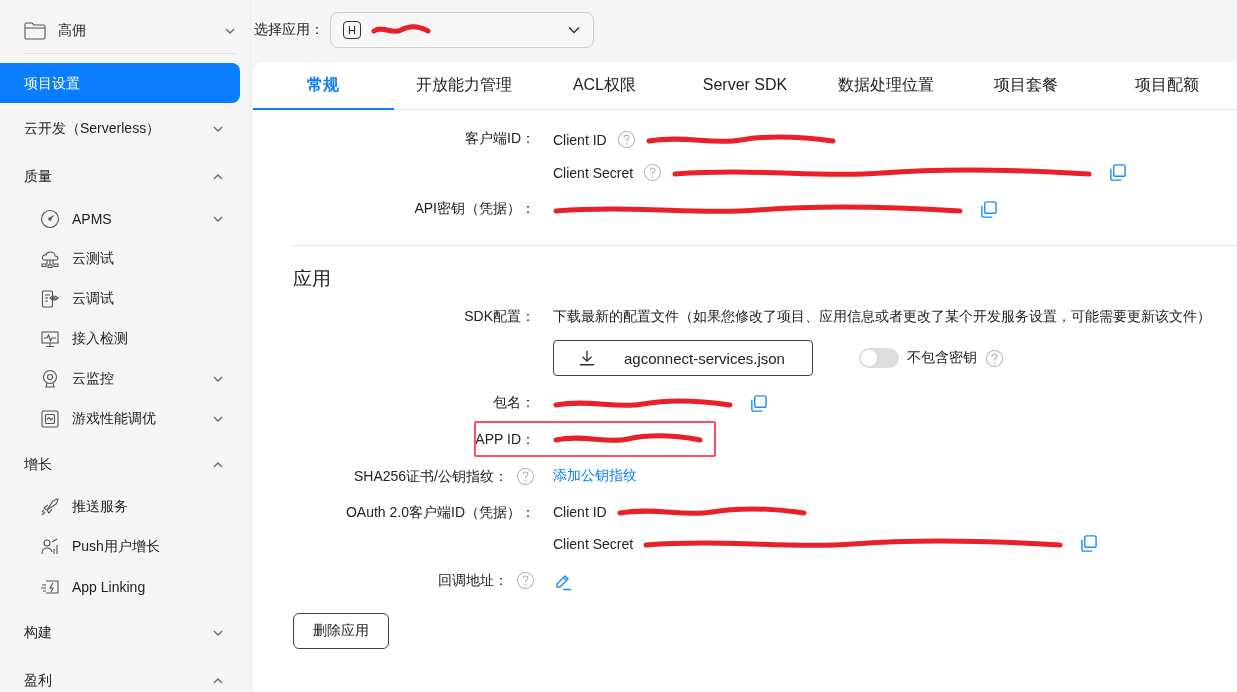 This screenshot has width=1237, height=692. What do you see at coordinates (882, 317) in the screenshot?
I see `sdk-description: 下载最新的配置文件（如果您修改了项目、应用信息或者更改了某个开发服务设置，可能需要更新该文件）` at bounding box center [882, 317].